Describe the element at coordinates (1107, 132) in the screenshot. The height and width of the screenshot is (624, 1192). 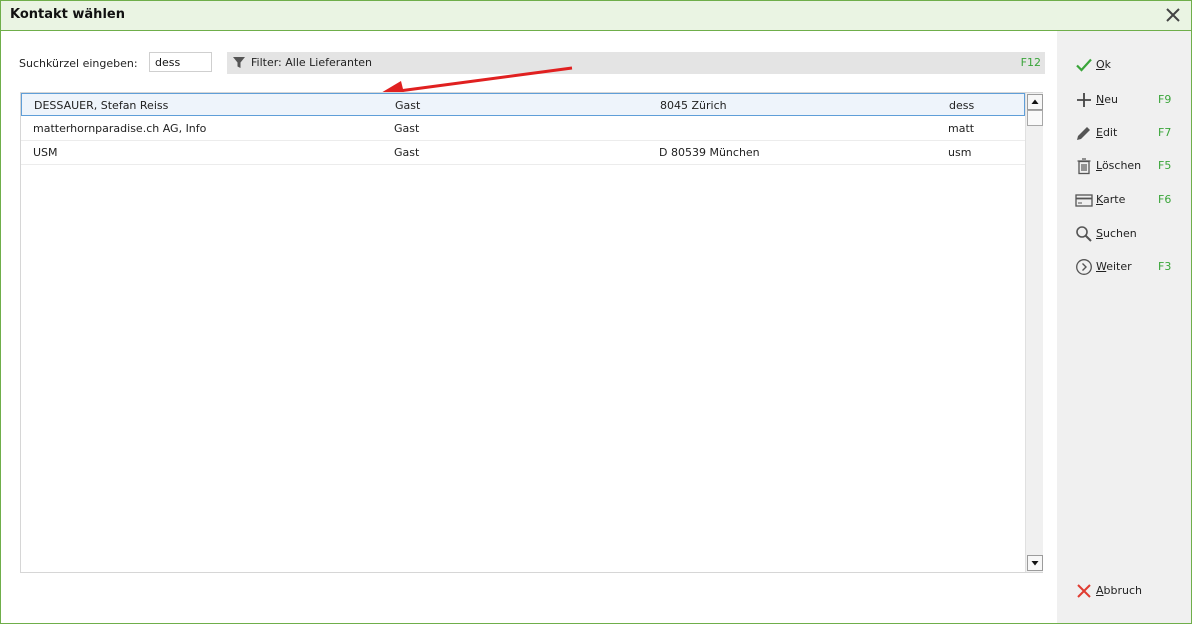
I see `edit-label: Edit` at that location.